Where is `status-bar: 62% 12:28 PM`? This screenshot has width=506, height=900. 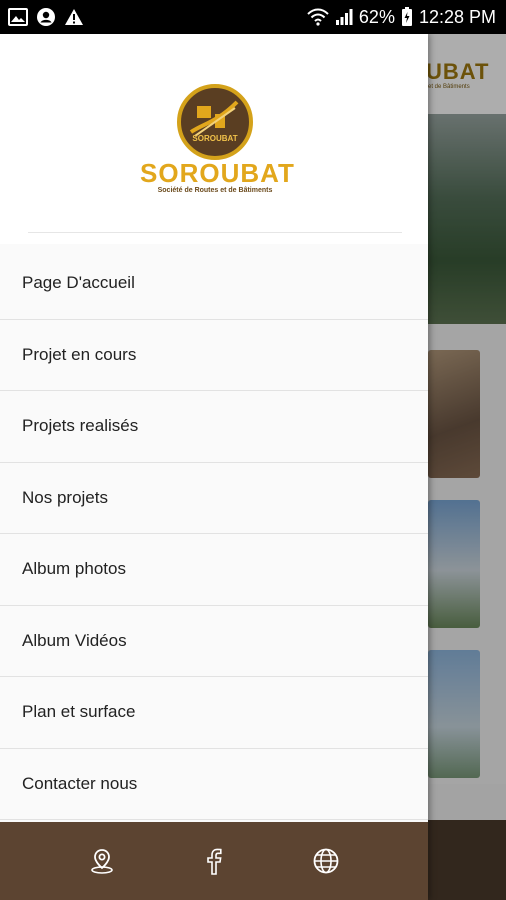
status-bar: 62% 12:28 PM is located at coordinates (253, 17).